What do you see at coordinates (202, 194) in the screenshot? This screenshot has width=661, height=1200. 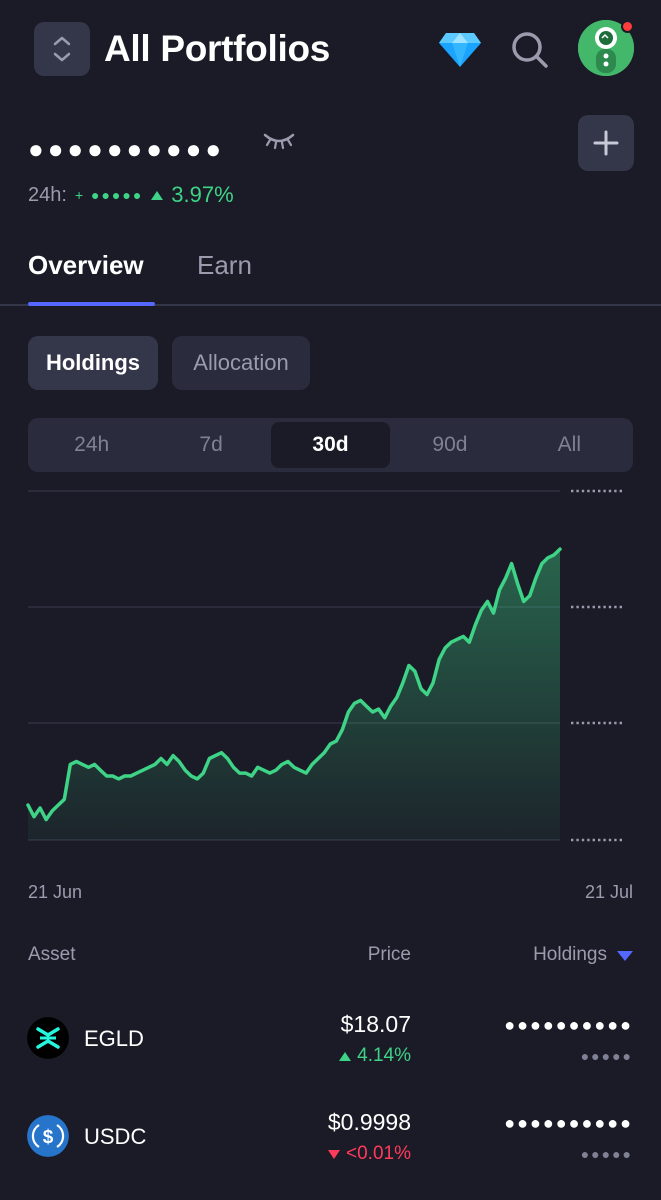 I see `change-percent: 3.97%` at bounding box center [202, 194].